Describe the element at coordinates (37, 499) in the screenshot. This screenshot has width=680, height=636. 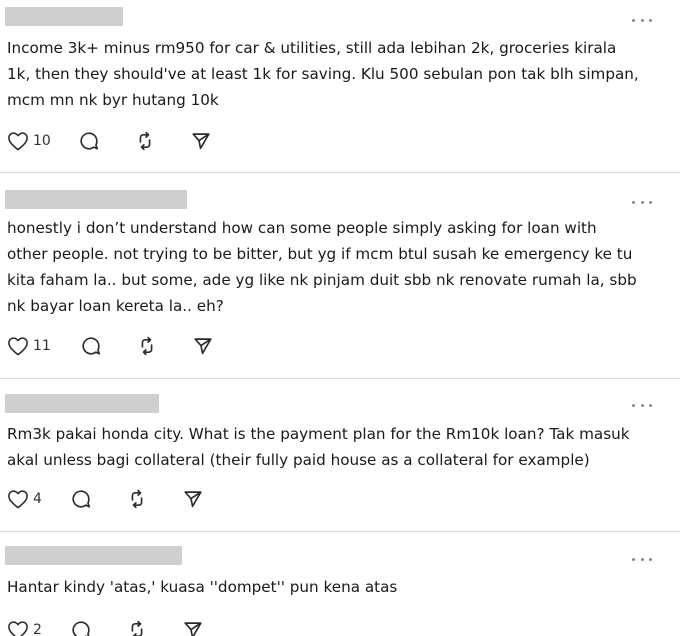
I see `like-count: 4` at that location.